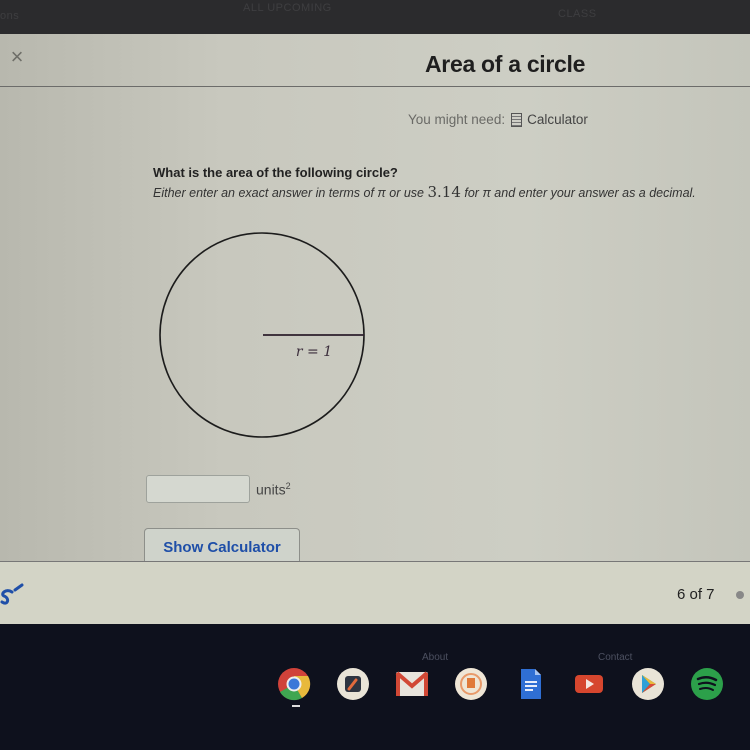  I want to click on calculator-icon, so click(517, 119).